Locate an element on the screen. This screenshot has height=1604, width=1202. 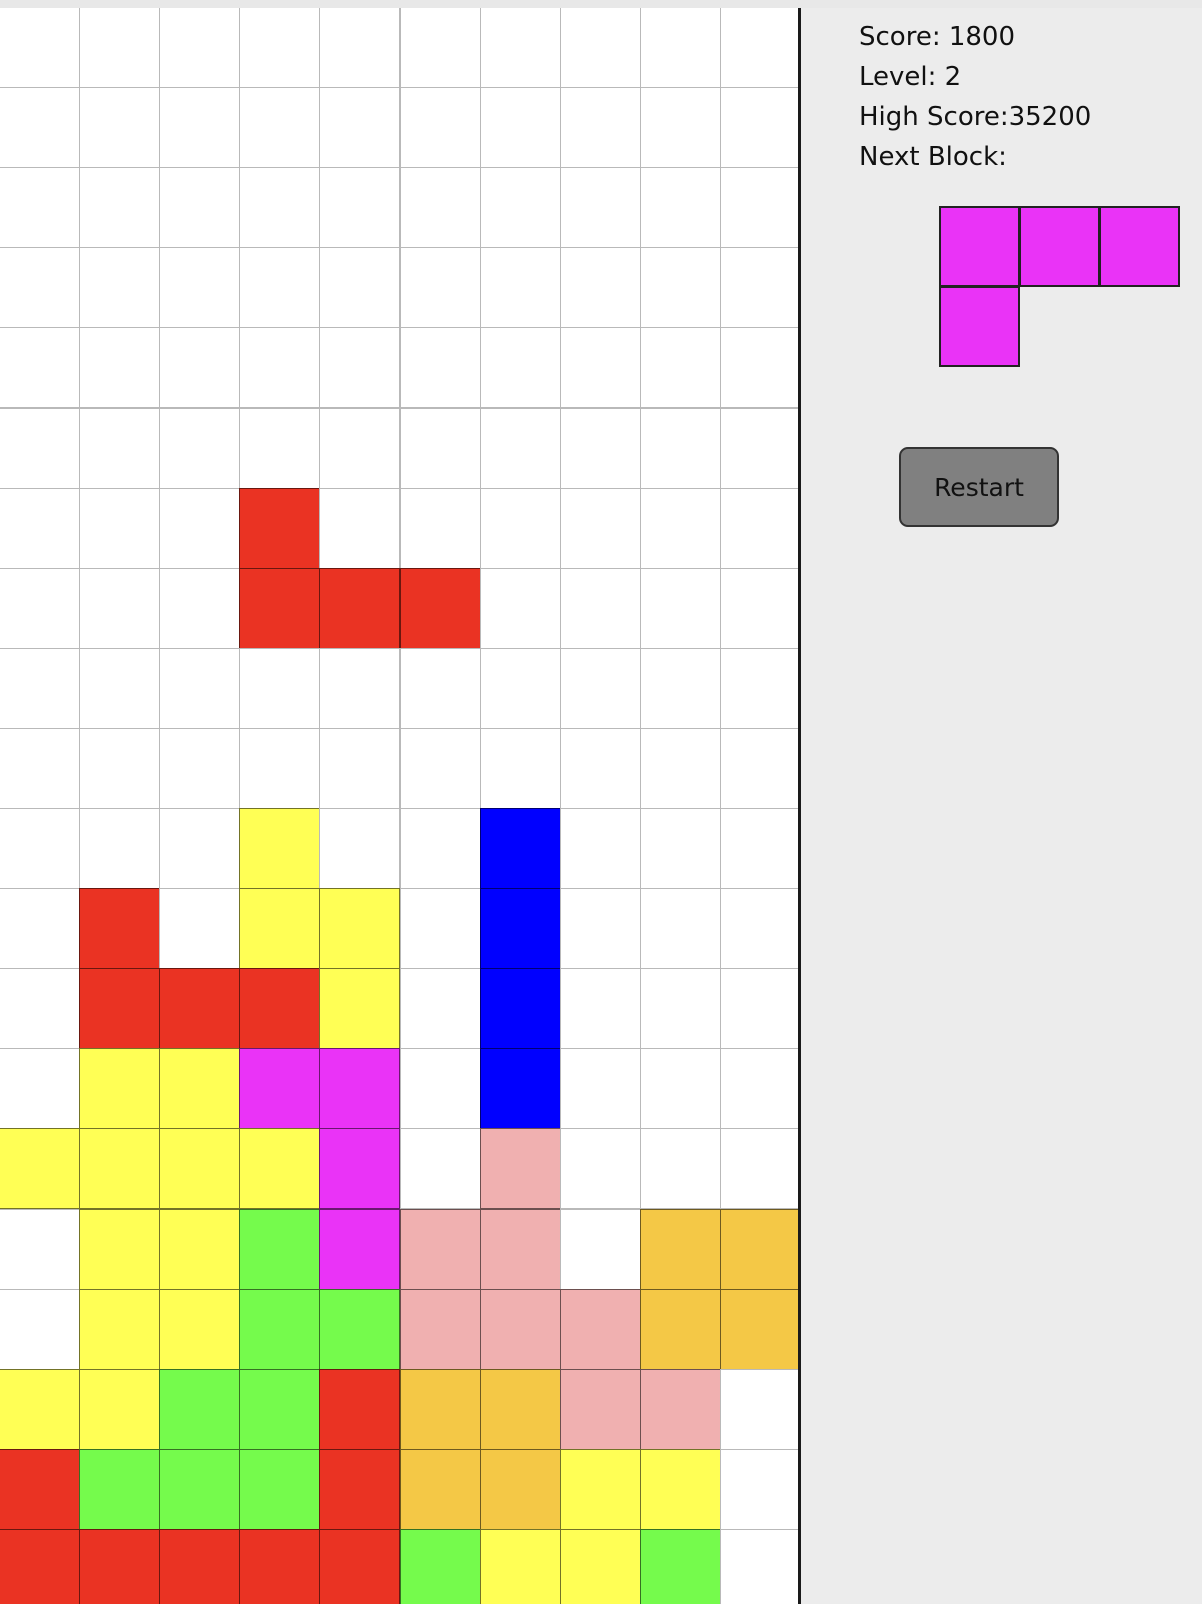
window-top-strip is located at coordinates (601, 4).